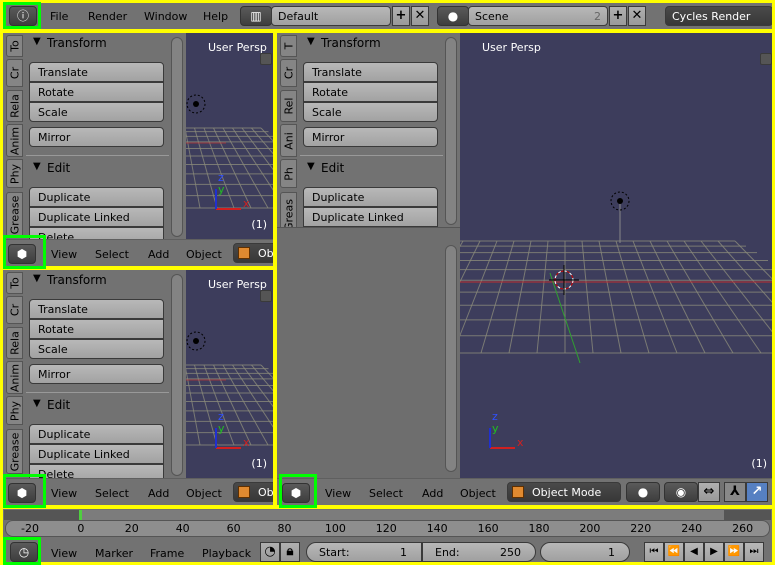  I want to click on scene-button: ●, so click(453, 16).